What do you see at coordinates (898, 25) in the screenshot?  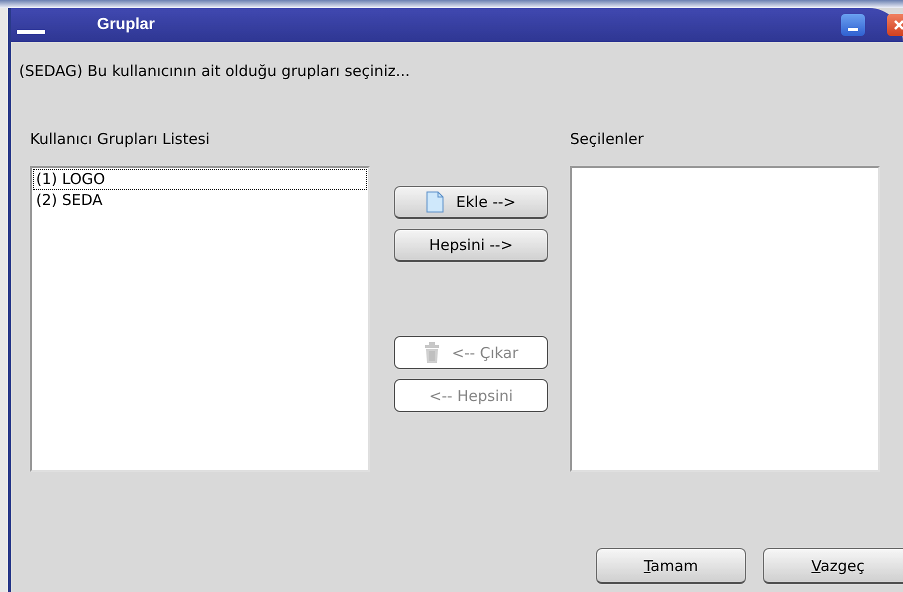 I see `close-icon` at bounding box center [898, 25].